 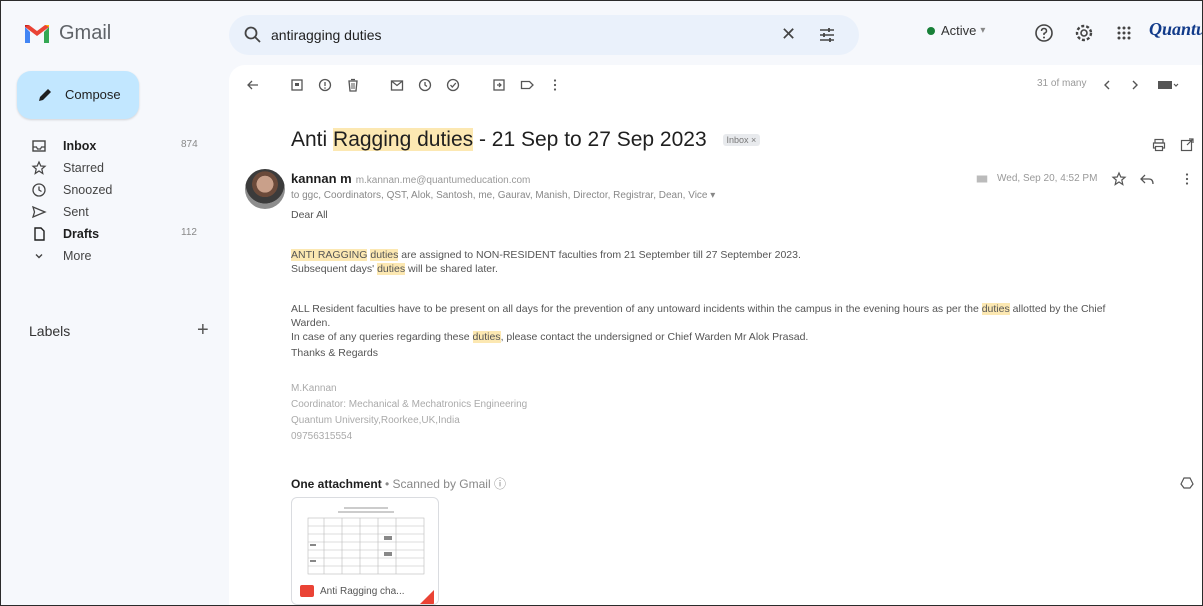 I want to click on sidebar-item-starred: Starred, so click(x=115, y=168).